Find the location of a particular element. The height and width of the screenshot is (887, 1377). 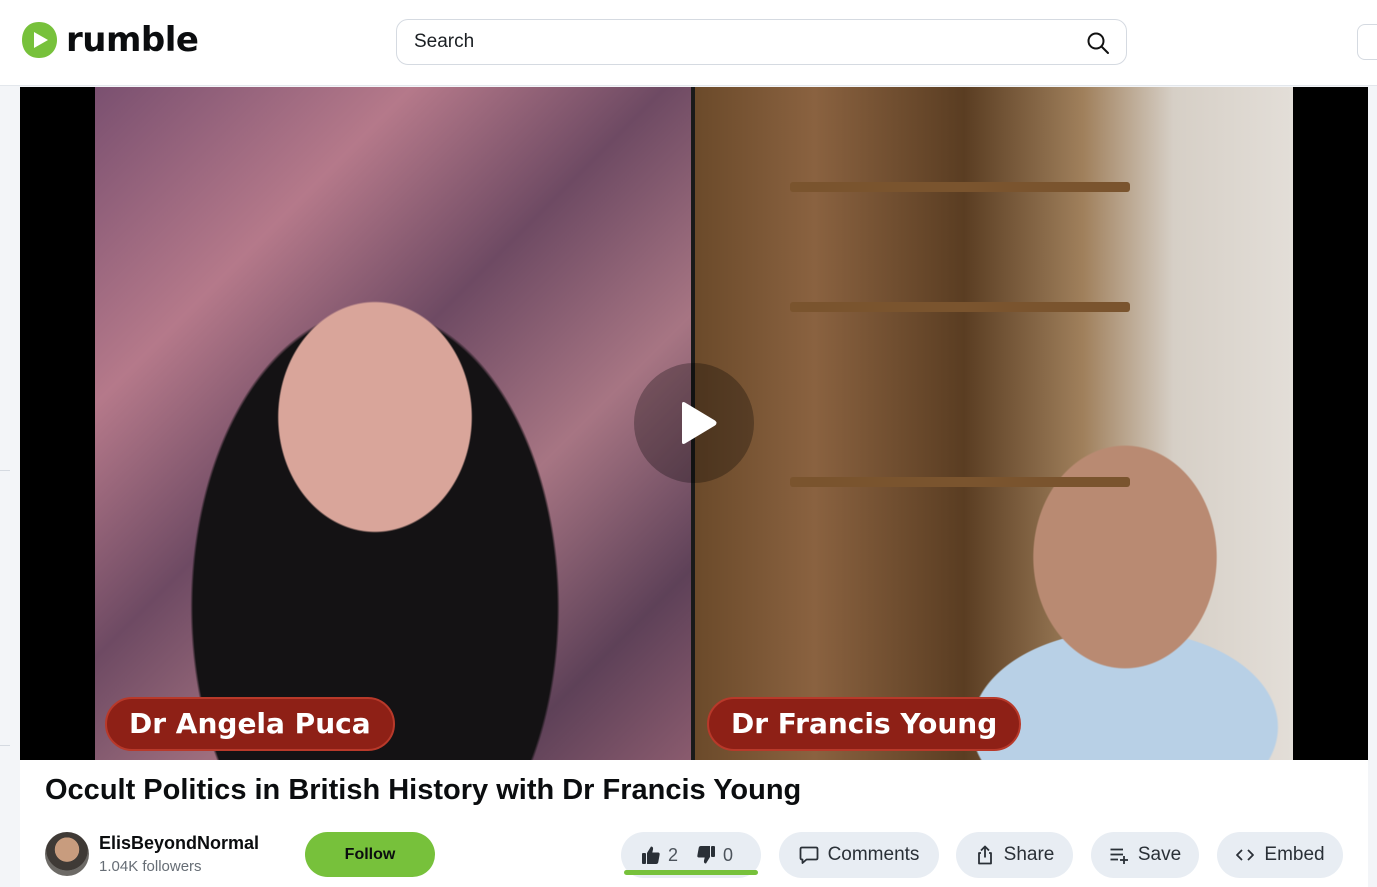

name-tag-right: Dr Francis Young is located at coordinates (864, 724).